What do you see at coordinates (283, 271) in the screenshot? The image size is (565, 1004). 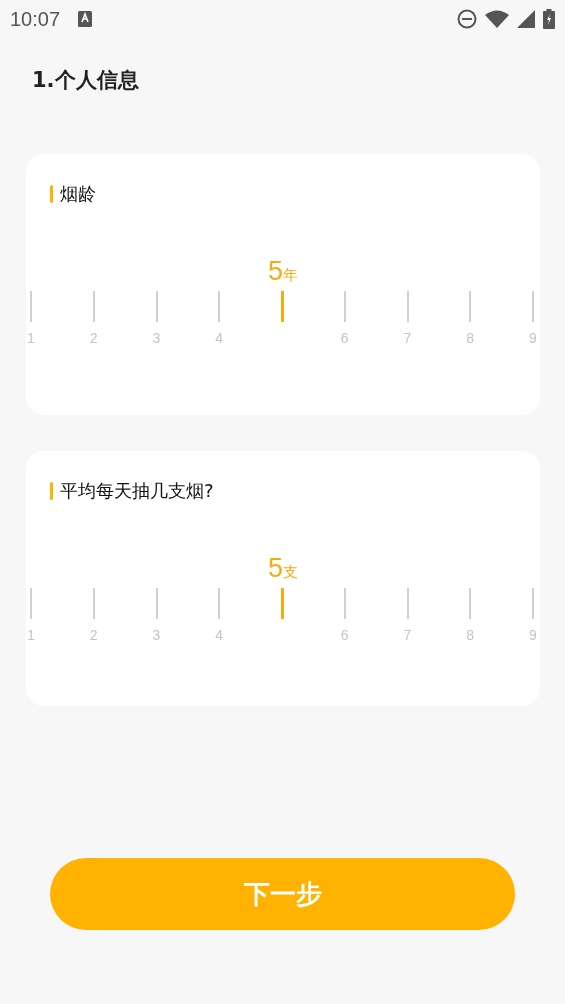 I see `selected-value: 5年` at bounding box center [283, 271].